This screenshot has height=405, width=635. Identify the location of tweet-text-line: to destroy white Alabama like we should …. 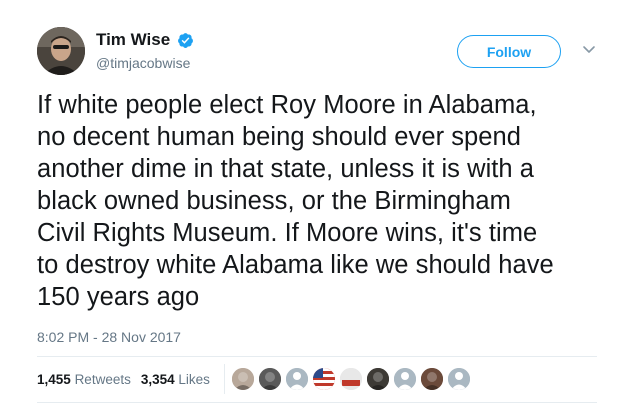
(295, 265).